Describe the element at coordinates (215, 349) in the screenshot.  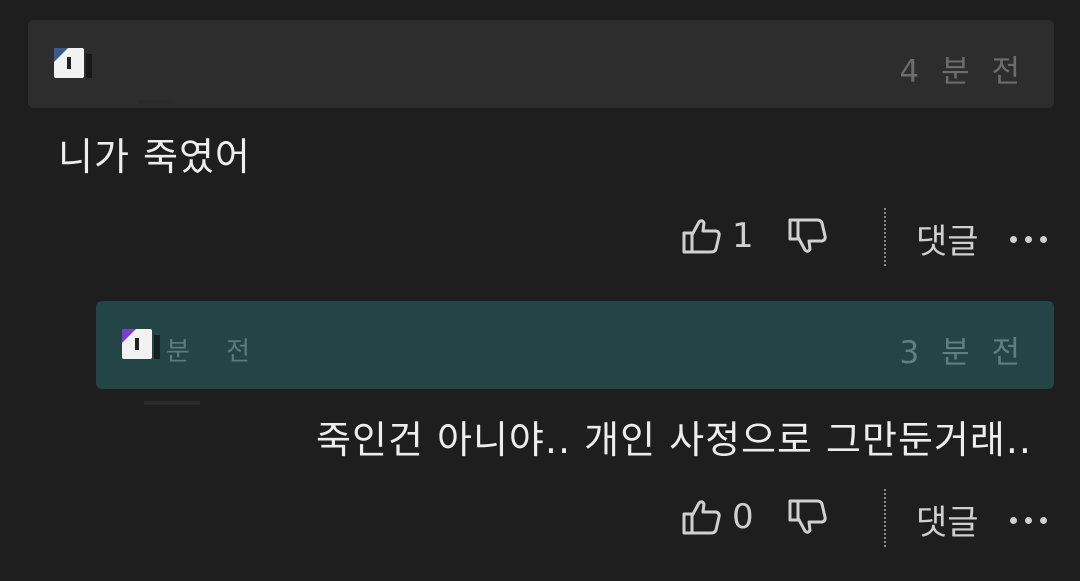
I see `nickname: 분 전` at that location.